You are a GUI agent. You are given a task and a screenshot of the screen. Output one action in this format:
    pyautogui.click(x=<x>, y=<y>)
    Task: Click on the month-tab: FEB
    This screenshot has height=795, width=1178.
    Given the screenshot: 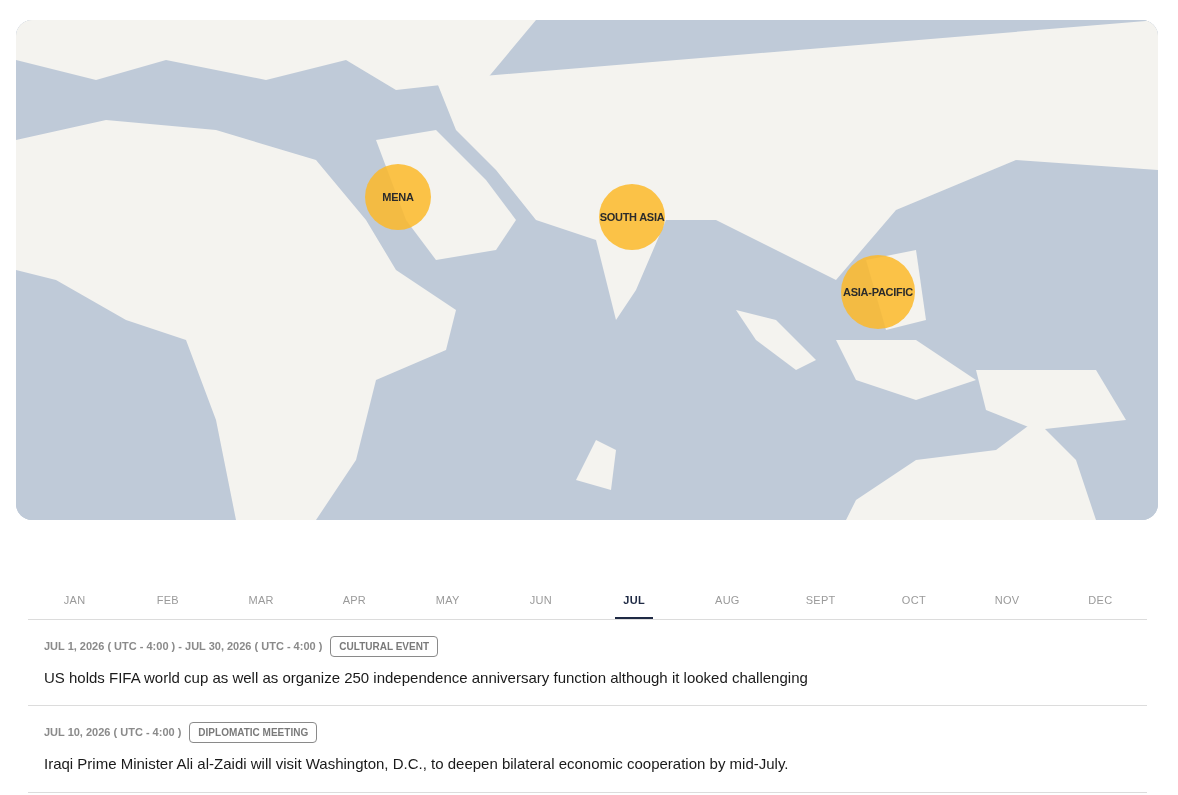 What is the action you would take?
    pyautogui.click(x=167, y=601)
    